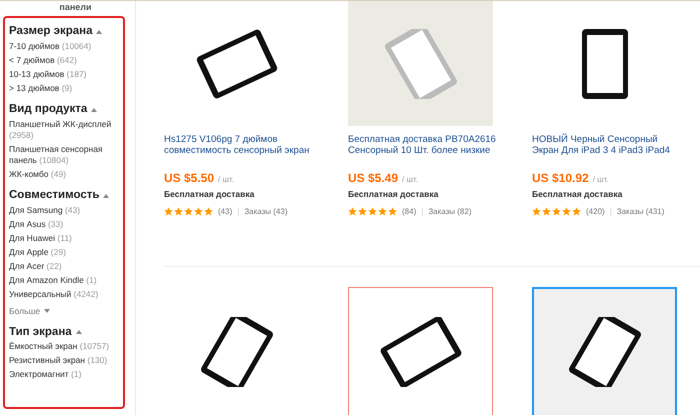  What do you see at coordinates (64, 294) in the screenshot?
I see `filter-option: Универсальный (4242)` at bounding box center [64, 294].